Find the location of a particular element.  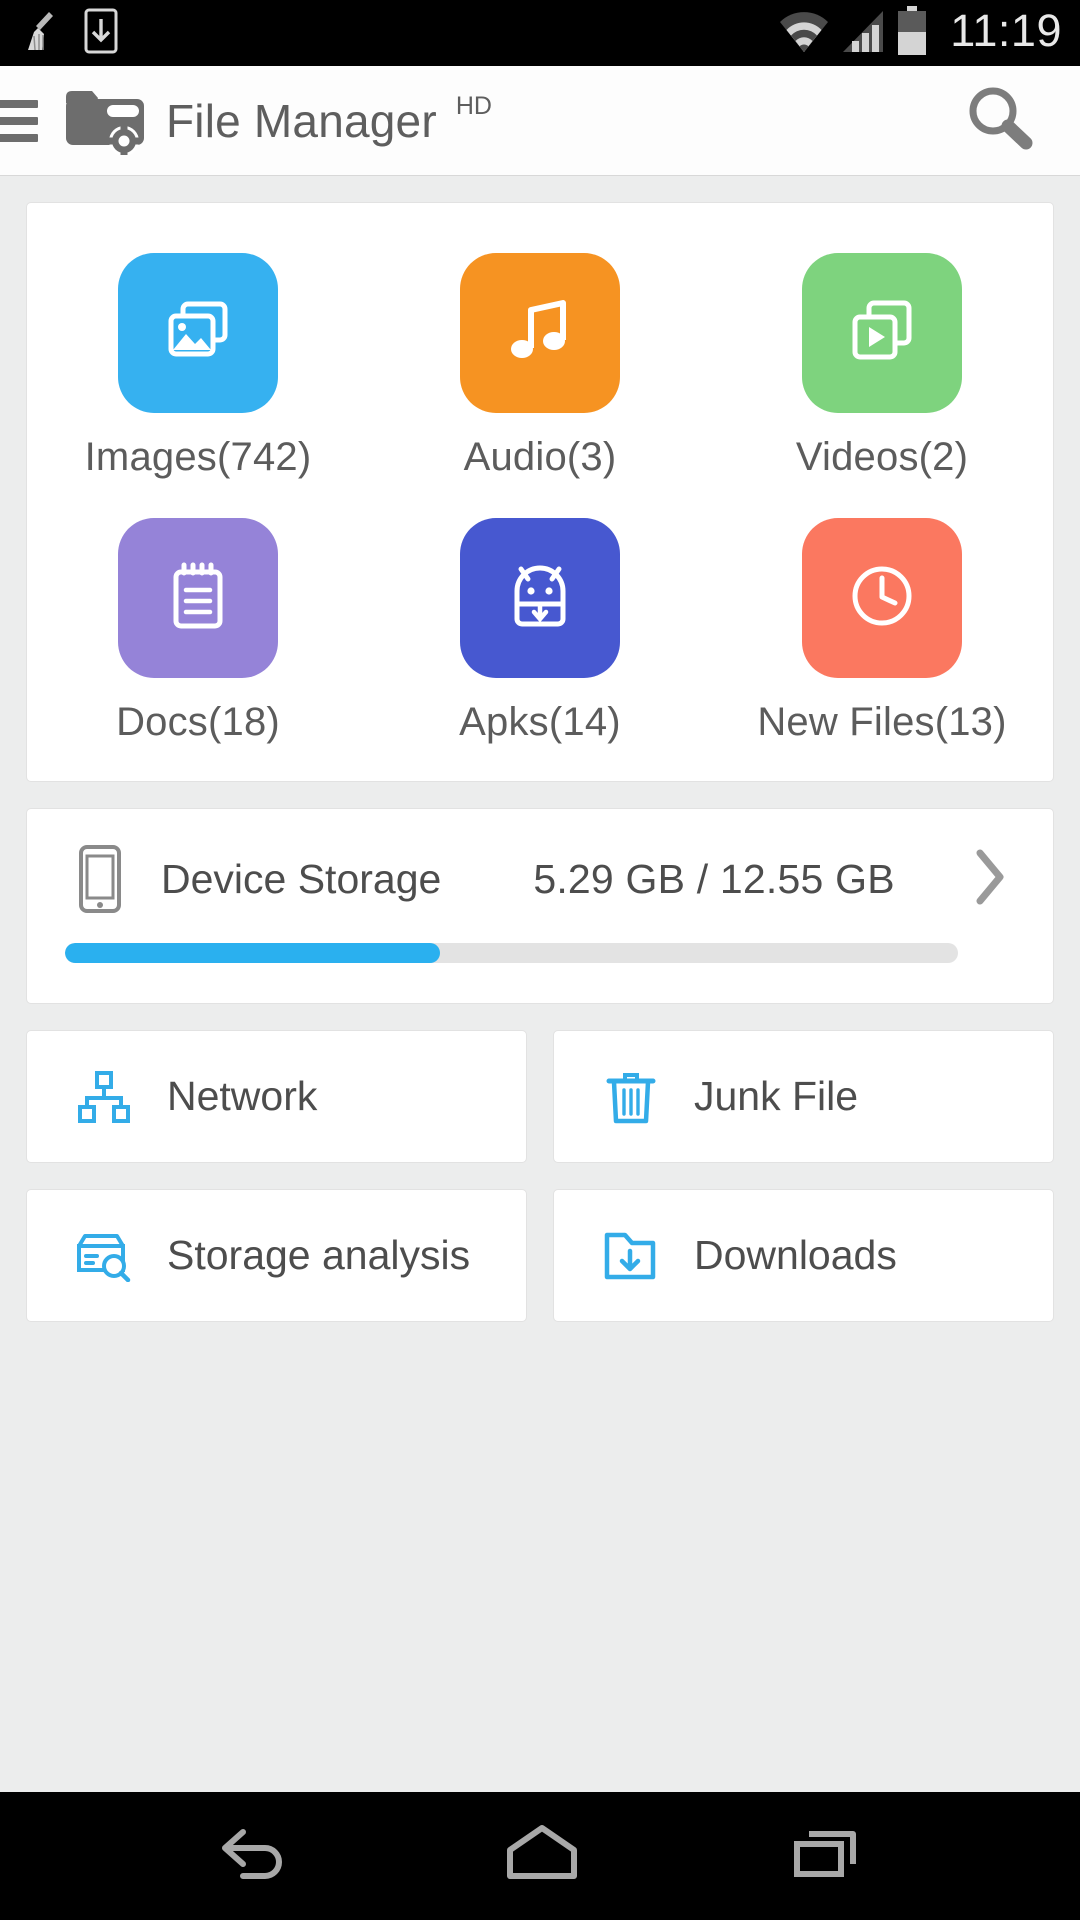

wifi-icon is located at coordinates (804, 33).